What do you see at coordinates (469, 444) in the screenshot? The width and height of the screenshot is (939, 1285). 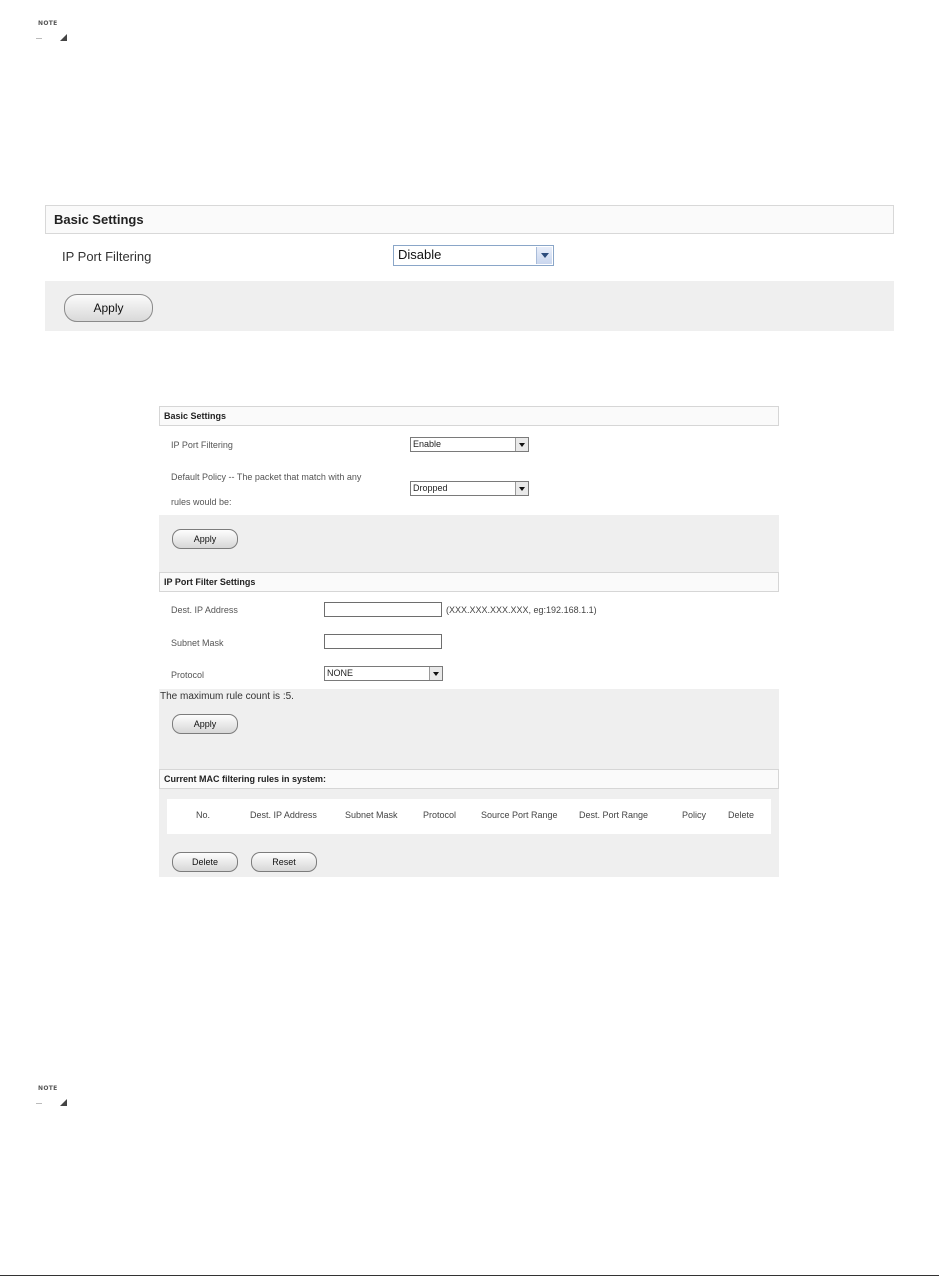 I see `ip-port-filtering-select: Enable` at bounding box center [469, 444].